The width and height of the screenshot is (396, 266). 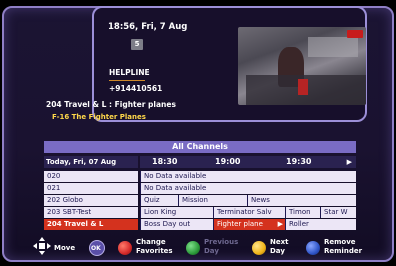 I want to click on guide-date: Today, Fri, 07 Aug, so click(x=91, y=162).